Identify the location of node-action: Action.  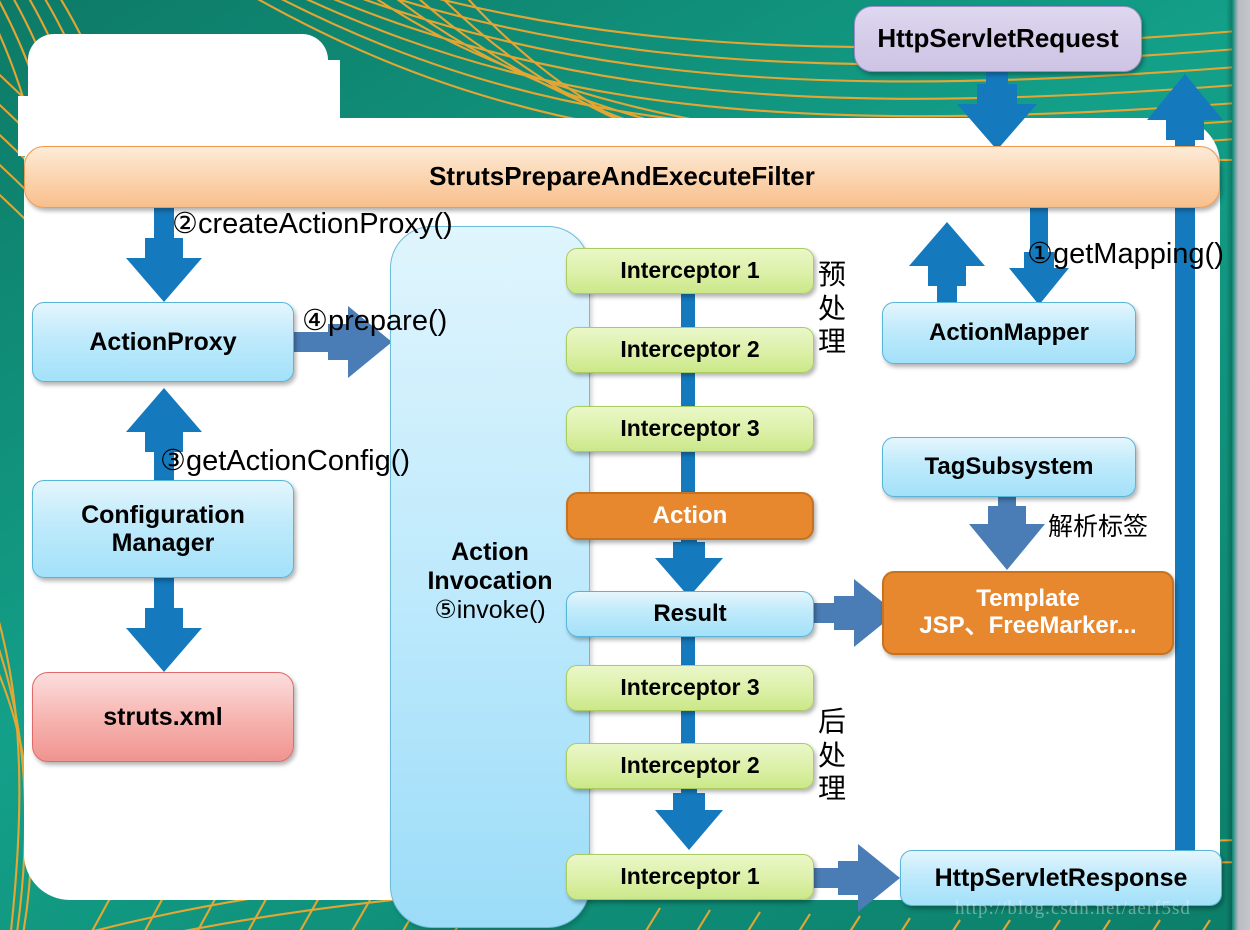
(690, 516).